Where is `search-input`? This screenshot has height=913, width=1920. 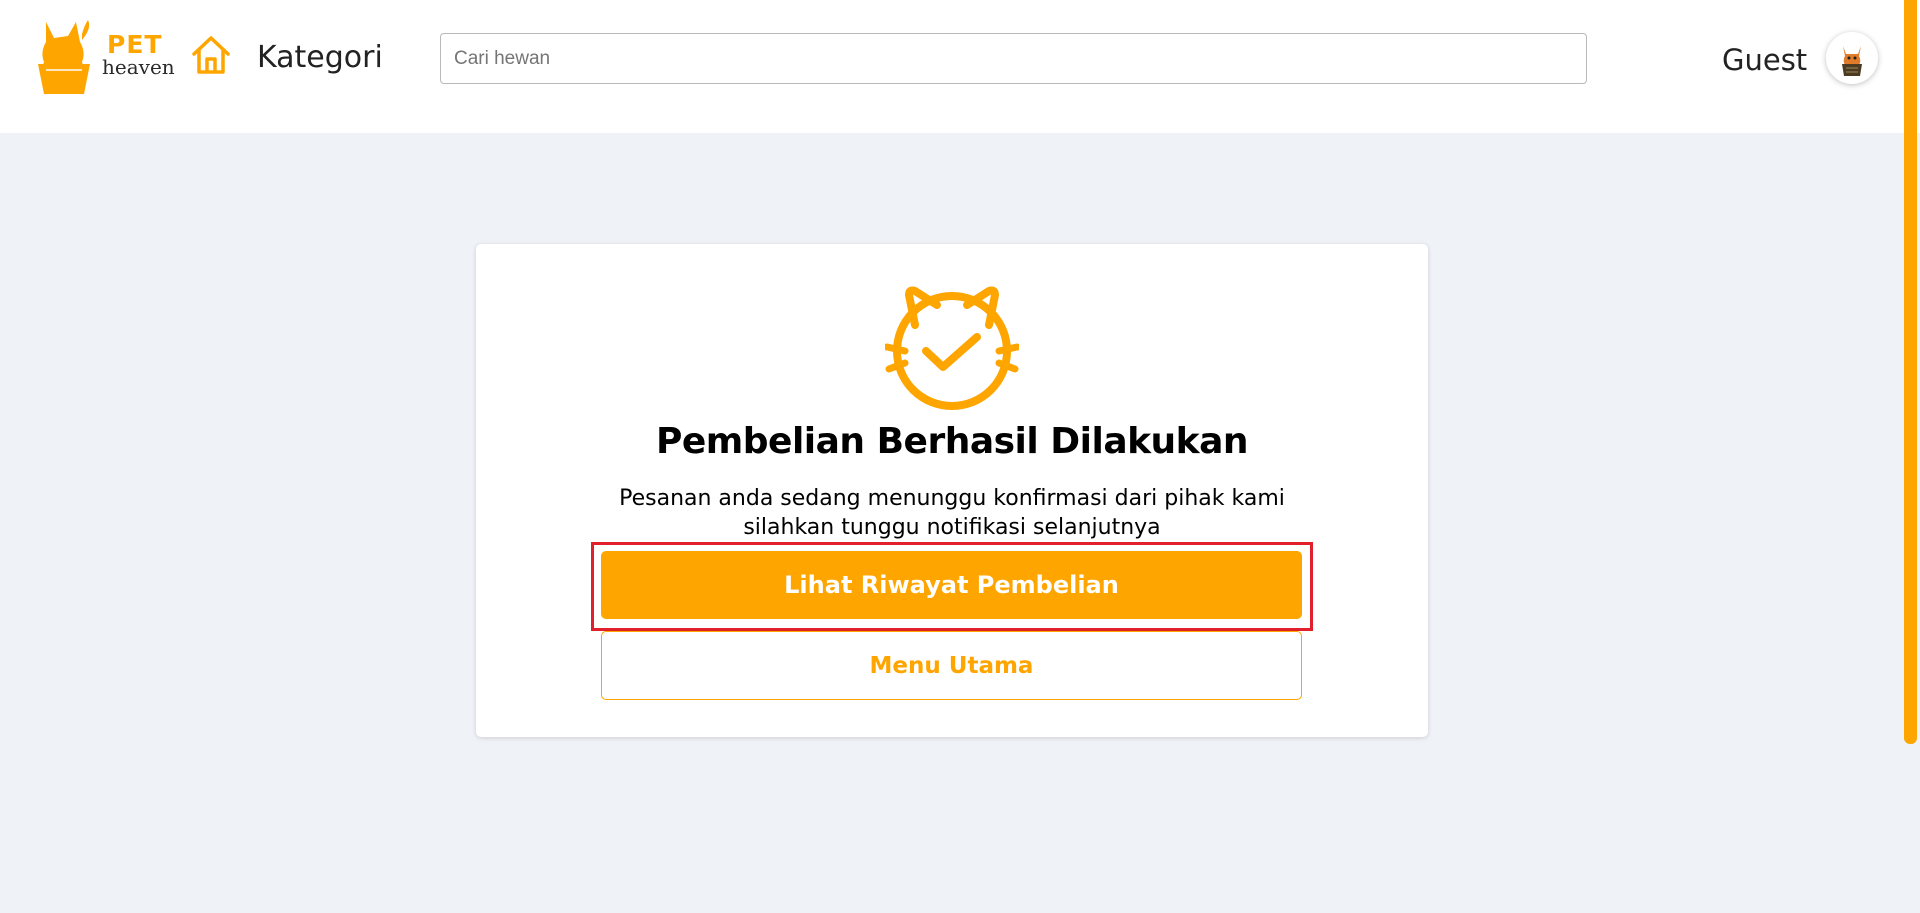
search-input is located at coordinates (1013, 58).